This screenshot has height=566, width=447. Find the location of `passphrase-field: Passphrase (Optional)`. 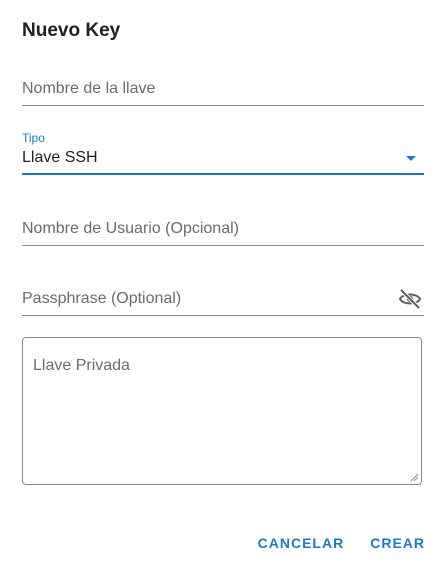

passphrase-field: Passphrase (Optional) is located at coordinates (223, 299).